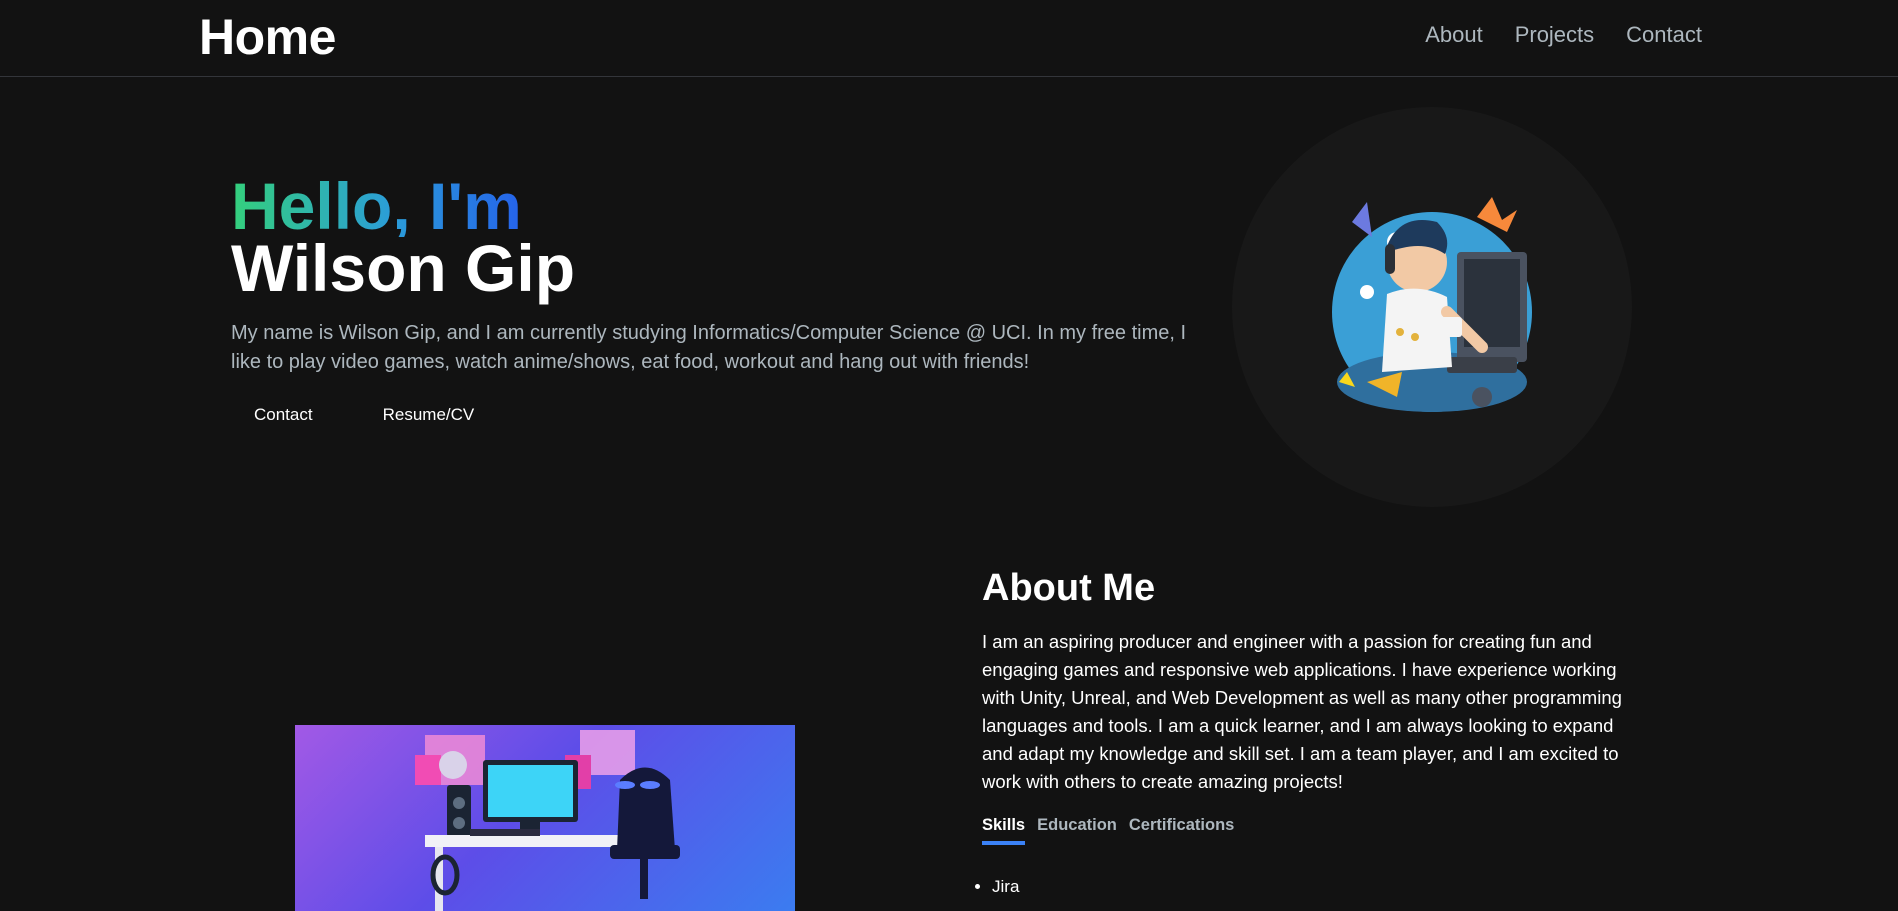 The width and height of the screenshot is (1898, 911). I want to click on hero-greeting: Hello, I'm, so click(376, 206).